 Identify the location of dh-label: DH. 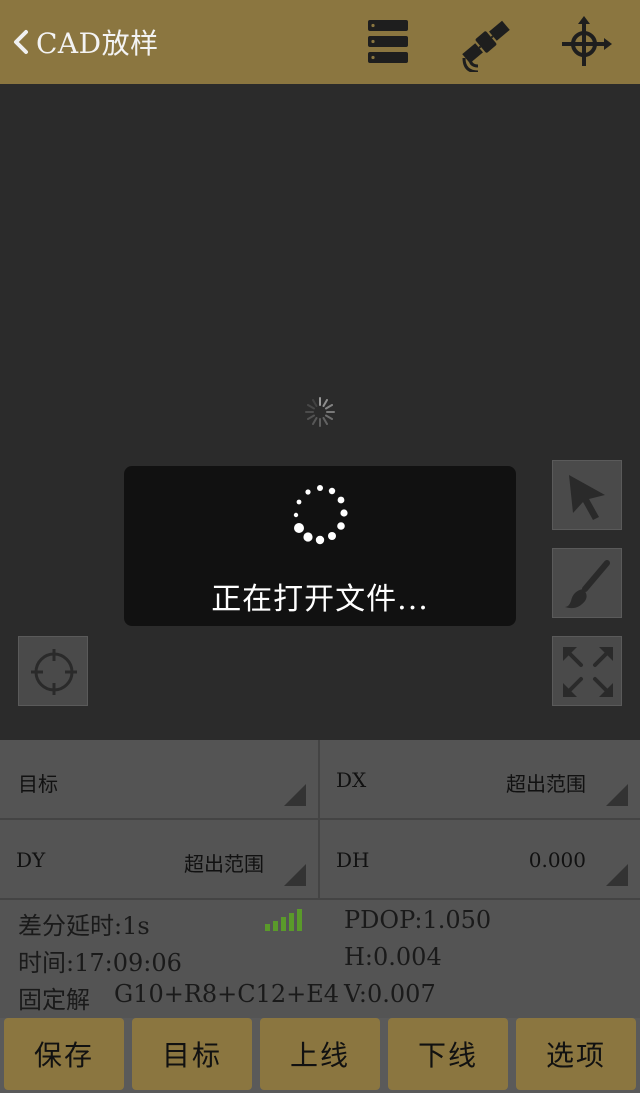
(353, 860).